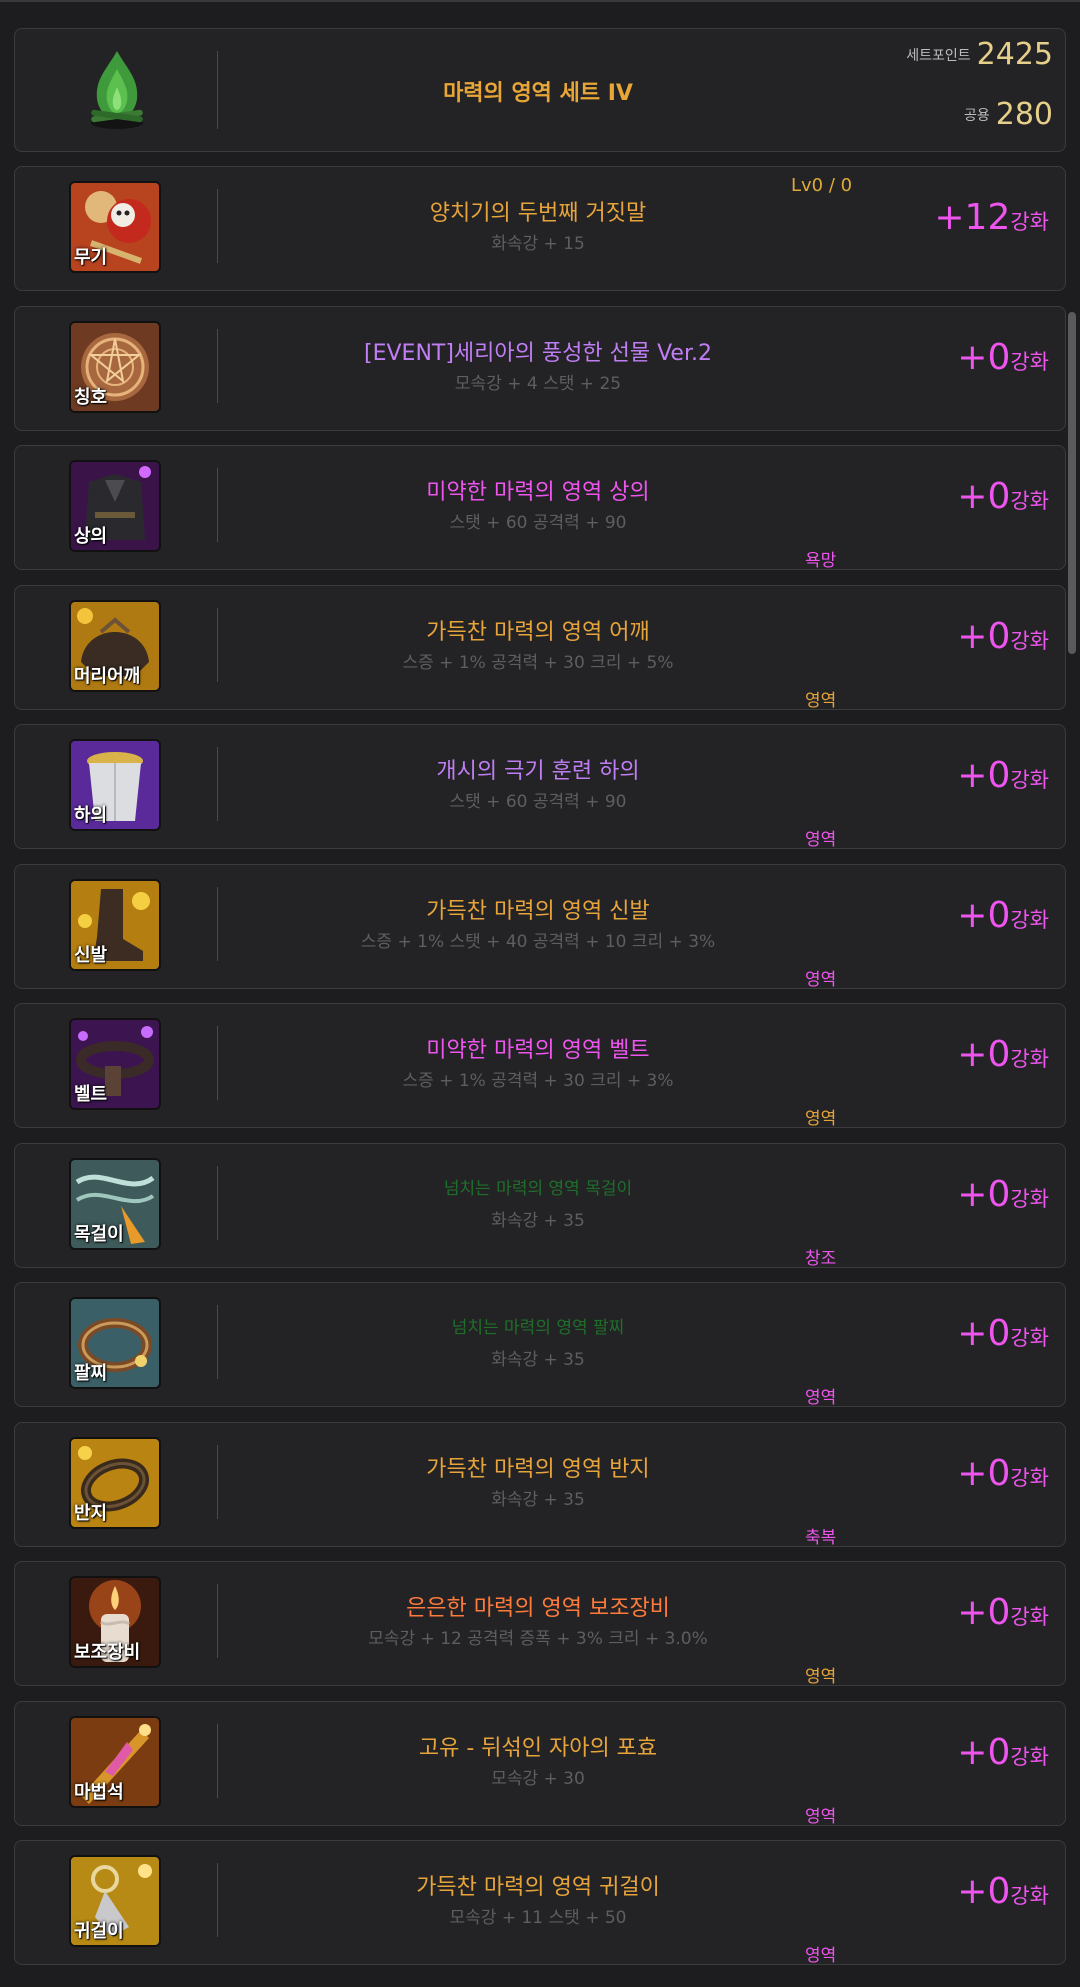 Image resolution: width=1080 pixels, height=1987 pixels. What do you see at coordinates (538, 1081) in the screenshot?
I see `item-stats: 스증 + 1% 공격력 + 30 크리 + 3%` at bounding box center [538, 1081].